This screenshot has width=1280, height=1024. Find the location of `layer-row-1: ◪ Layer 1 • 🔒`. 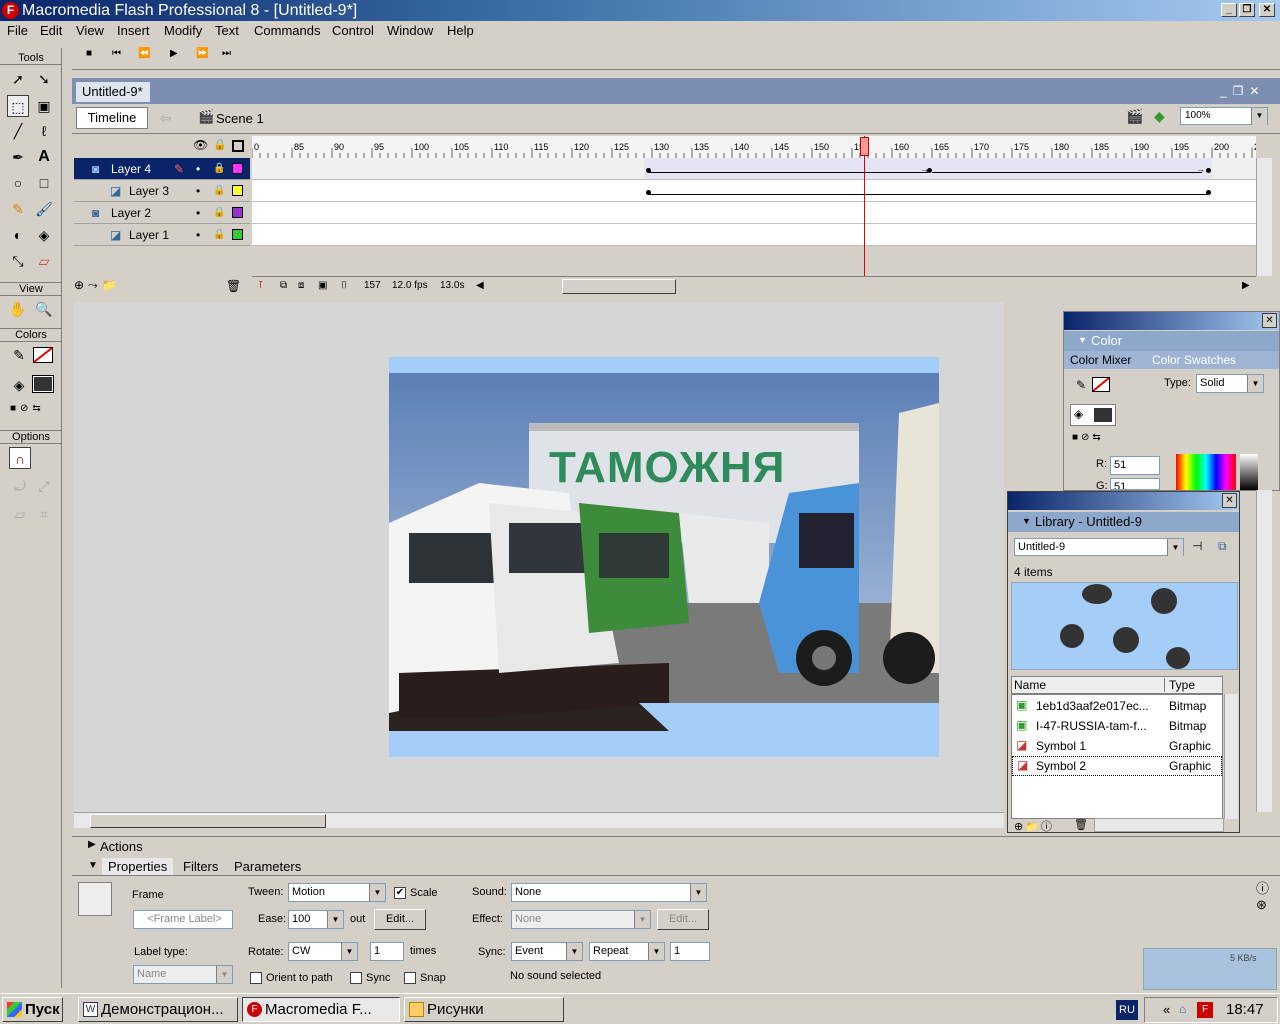

layer-row-1: ◪ Layer 1 • 🔒 is located at coordinates (162, 235).